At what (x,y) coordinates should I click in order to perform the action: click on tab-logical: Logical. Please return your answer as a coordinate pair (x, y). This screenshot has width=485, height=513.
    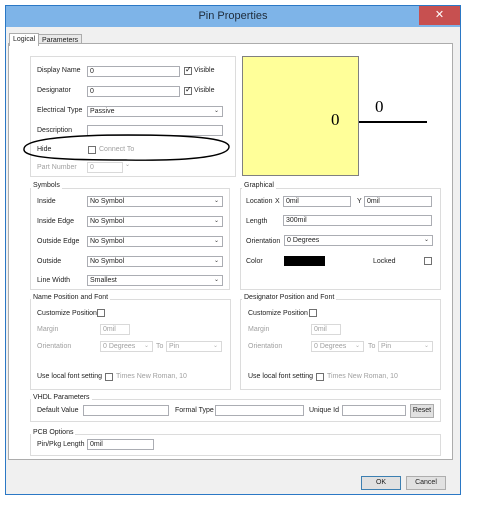
    Looking at the image, I should click on (24, 39).